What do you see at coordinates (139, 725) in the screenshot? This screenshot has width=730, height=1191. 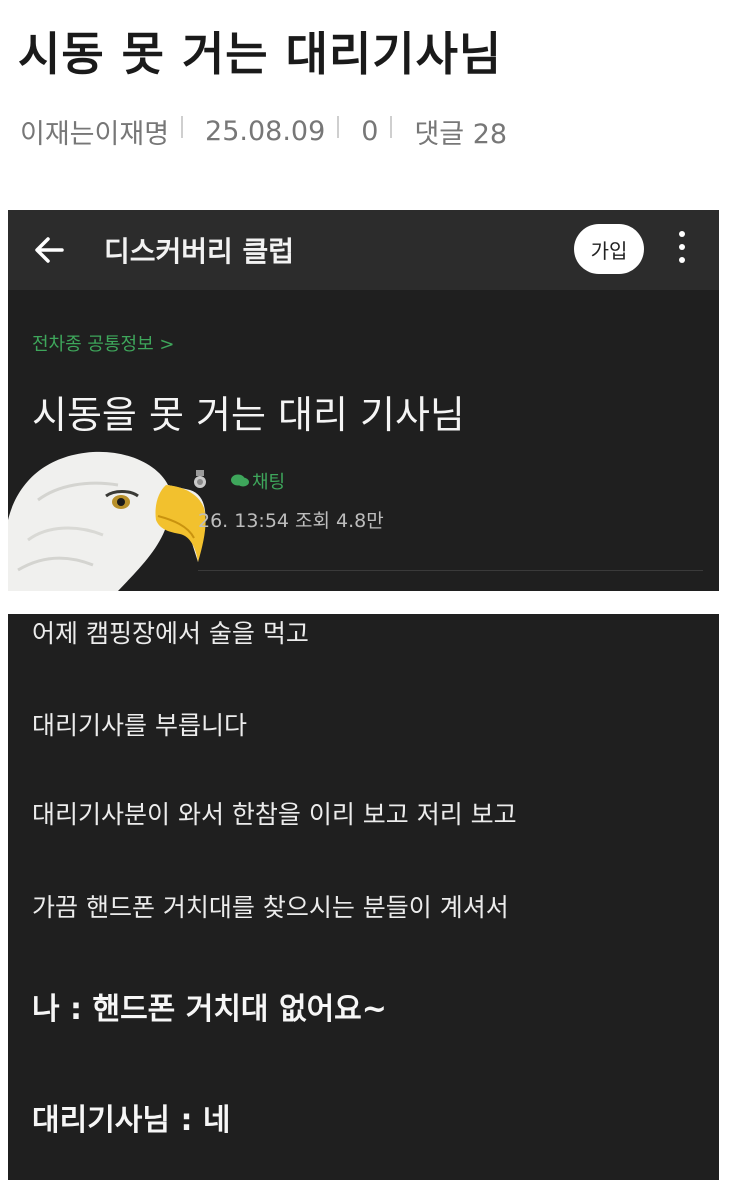 I see `body-text-line: 대리기사를 부릅니다` at bounding box center [139, 725].